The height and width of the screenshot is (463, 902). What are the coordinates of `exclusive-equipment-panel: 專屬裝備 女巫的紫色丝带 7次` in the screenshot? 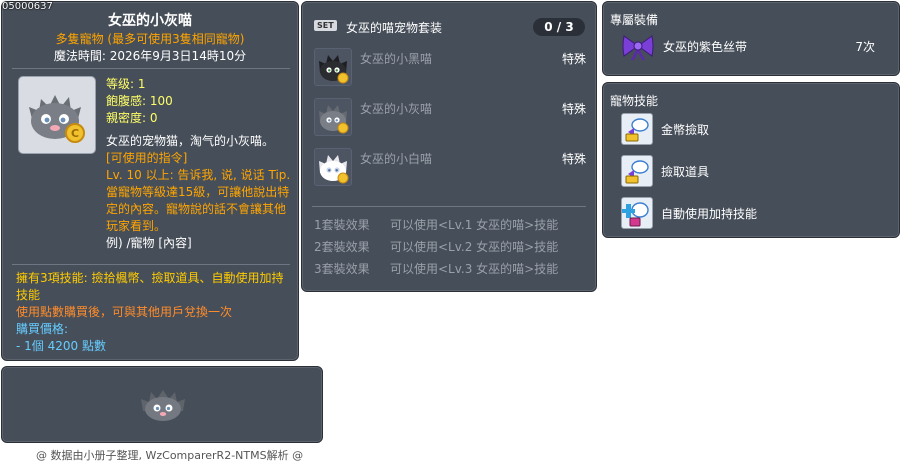 It's located at (751, 38).